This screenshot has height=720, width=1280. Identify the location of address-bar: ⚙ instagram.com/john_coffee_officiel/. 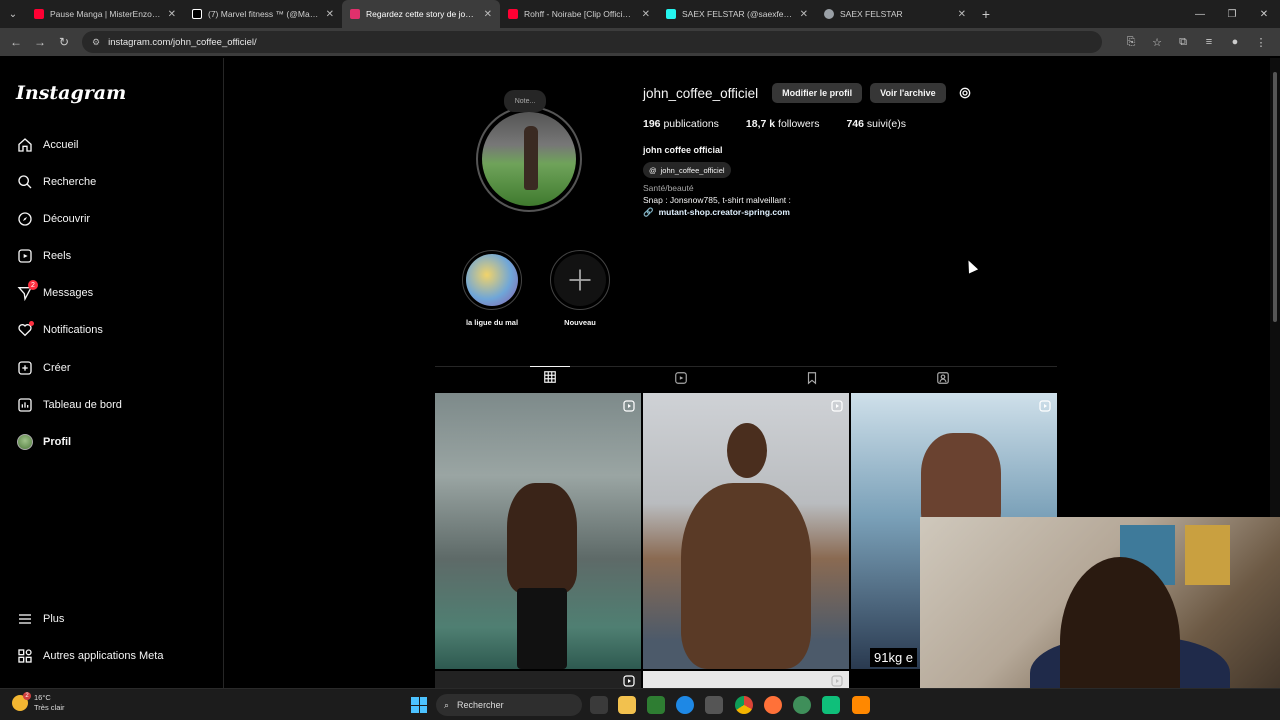
(592, 42).